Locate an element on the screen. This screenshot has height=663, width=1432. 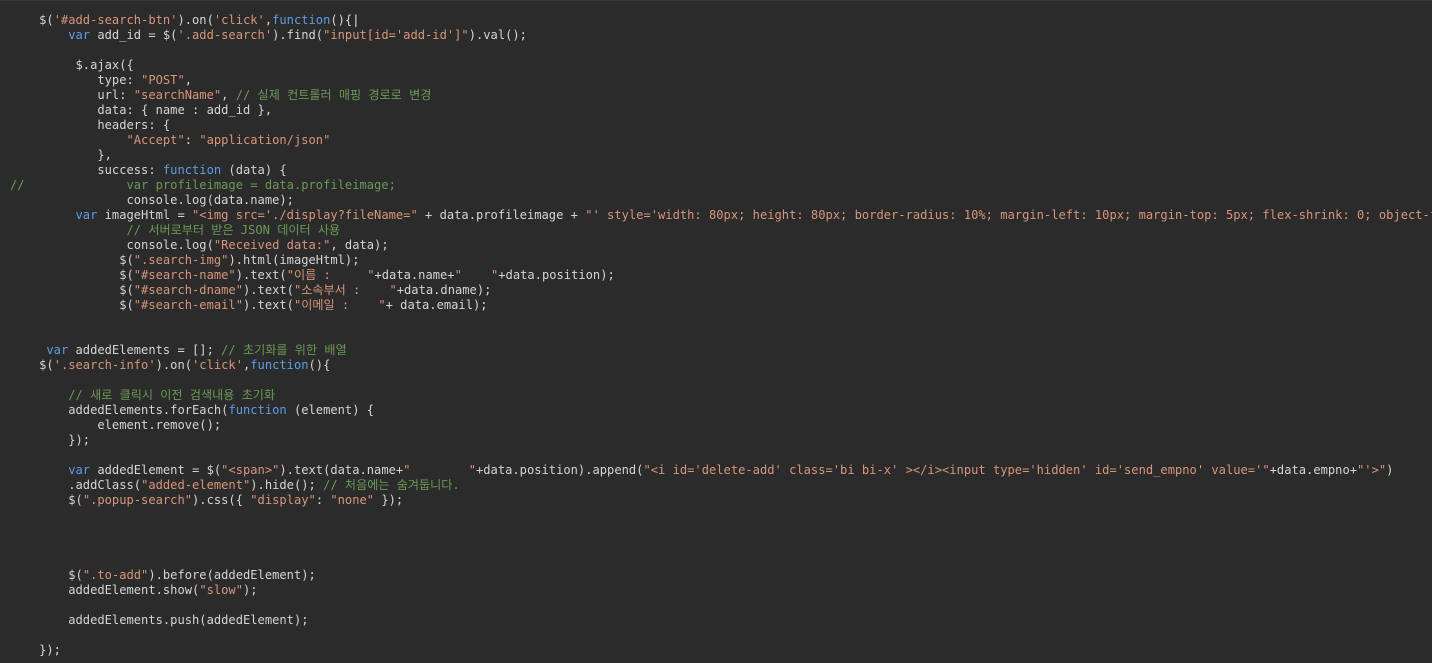
code-token: console.log(data.name); is located at coordinates (152, 200).